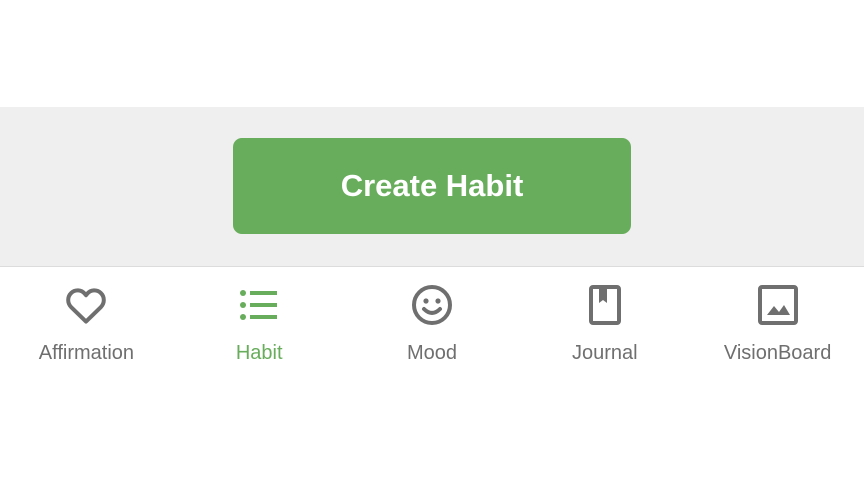  What do you see at coordinates (778, 305) in the screenshot?
I see `image-icon` at bounding box center [778, 305].